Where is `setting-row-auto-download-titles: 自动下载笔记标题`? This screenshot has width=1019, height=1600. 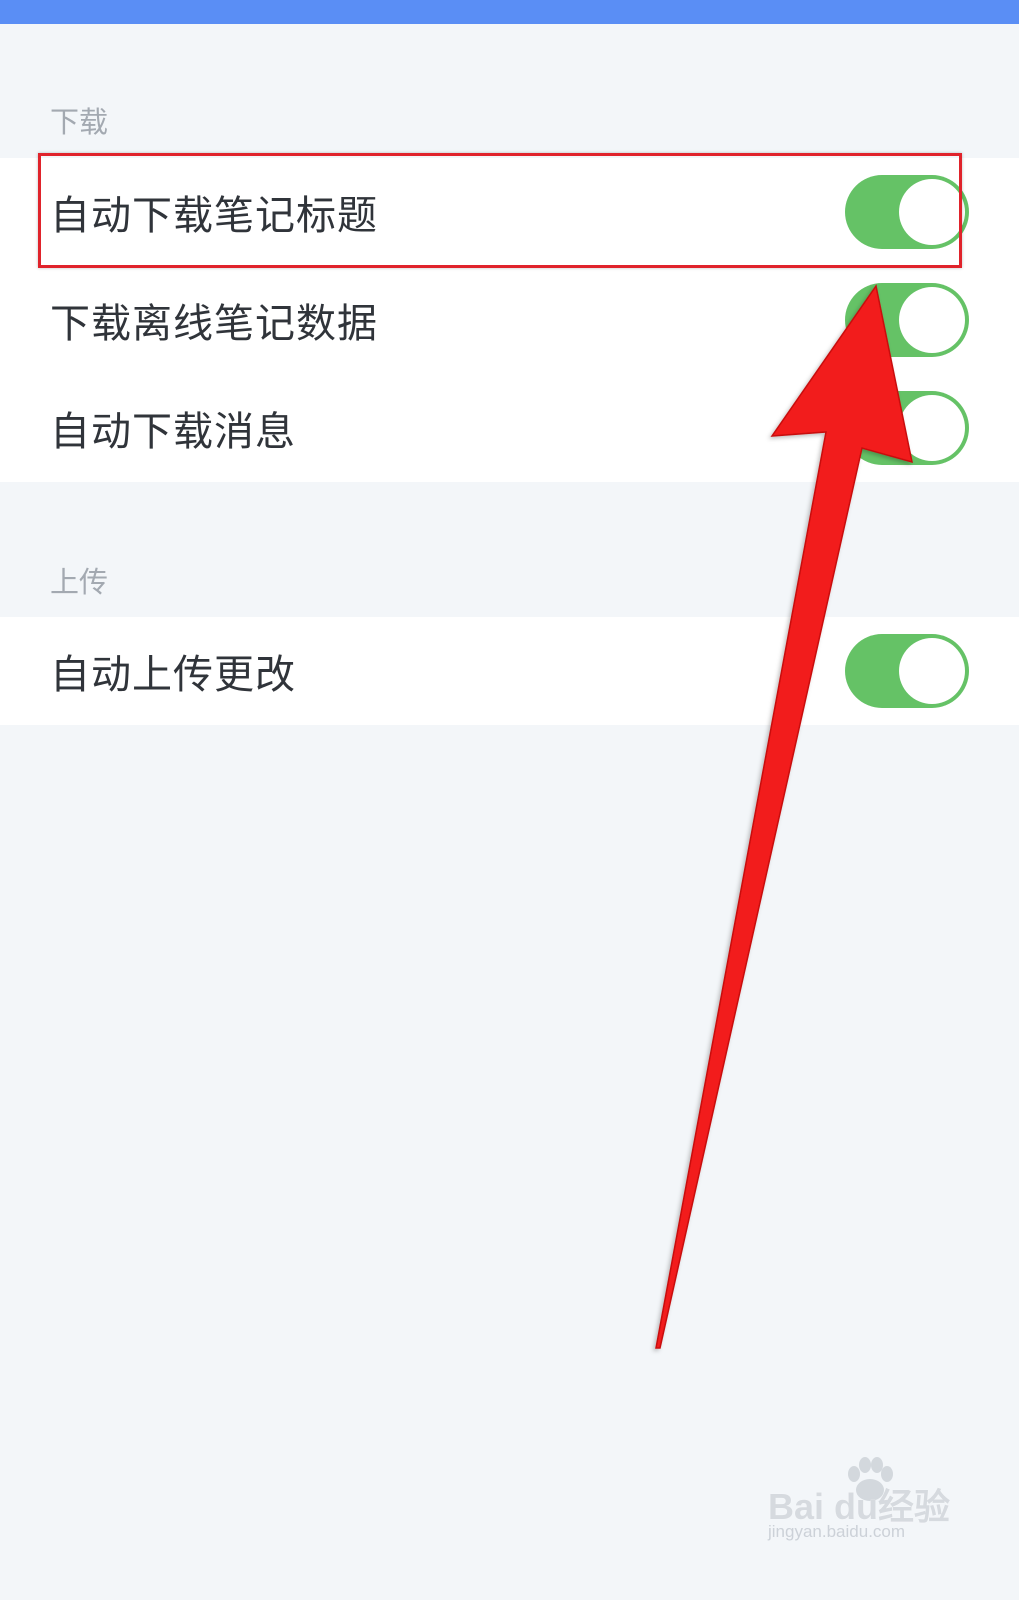 setting-row-auto-download-titles: 自动下载笔记标题 is located at coordinates (509, 212).